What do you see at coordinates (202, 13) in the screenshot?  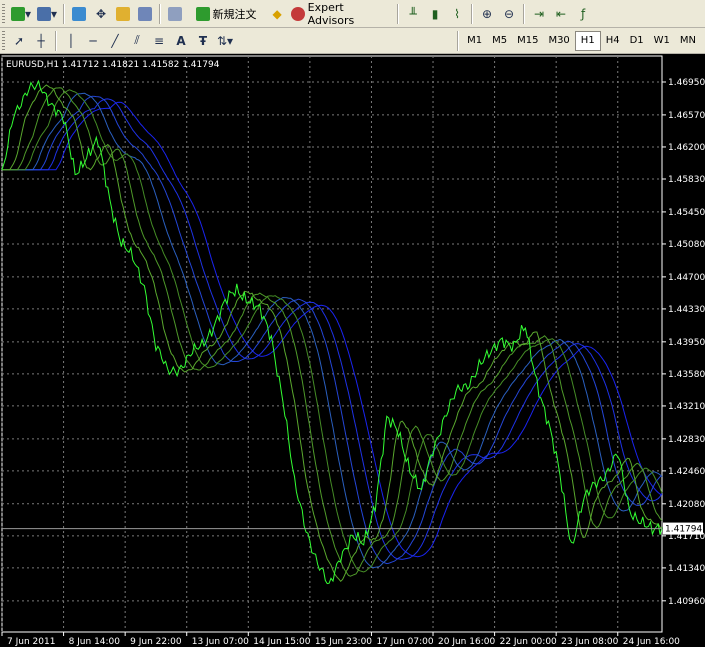 I see `new-order-icon` at bounding box center [202, 13].